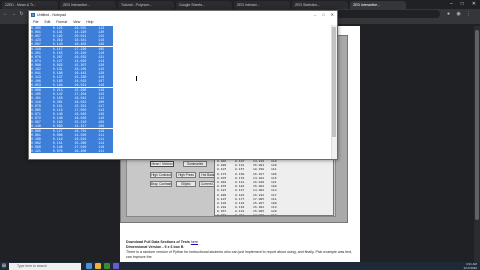 The image size is (480, 270). What do you see at coordinates (194, 242) in the screenshot?
I see `here-link: here` at bounding box center [194, 242].